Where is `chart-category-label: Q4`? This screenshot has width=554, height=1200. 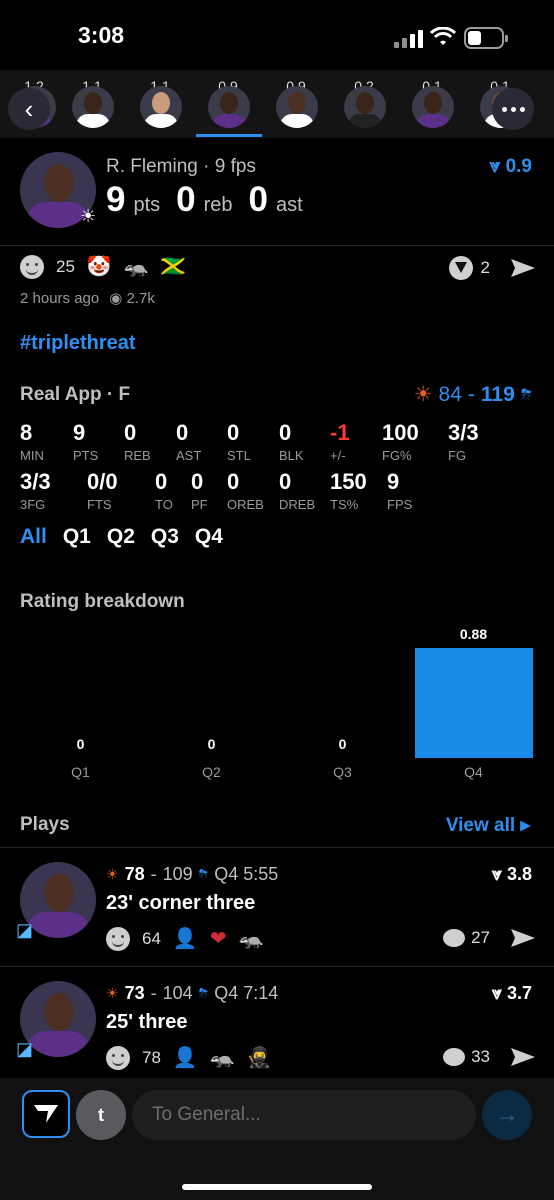 chart-category-label: Q4 is located at coordinates (473, 772).